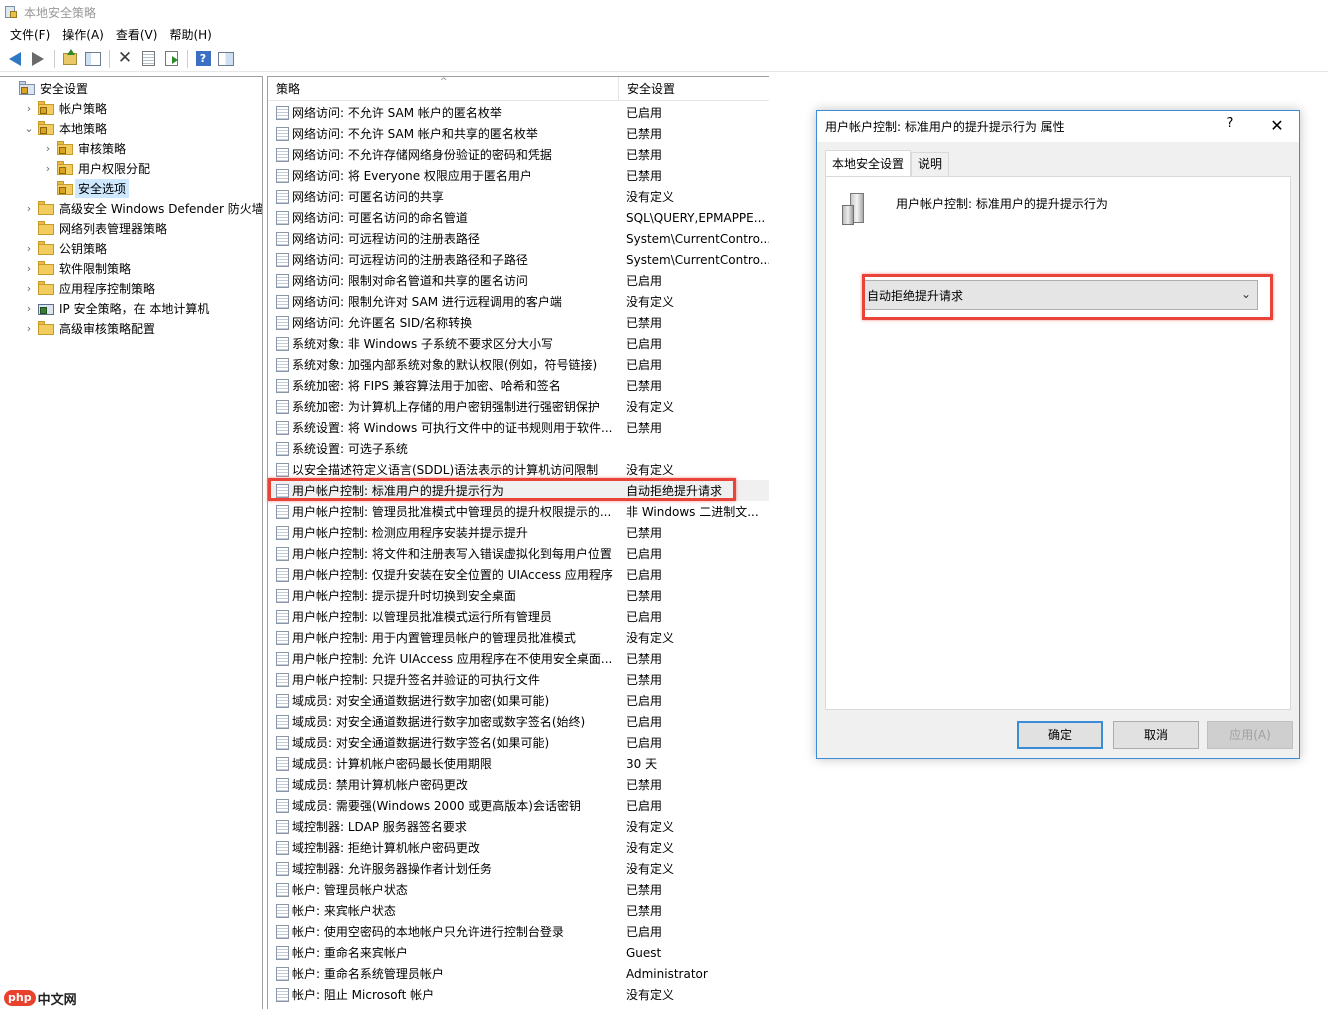 Image resolution: width=1328 pixels, height=1009 pixels. Describe the element at coordinates (518, 133) in the screenshot. I see `table-row: 网络访问: 不允许 SAM 帐户和共享的匿名枚举 已禁用` at that location.